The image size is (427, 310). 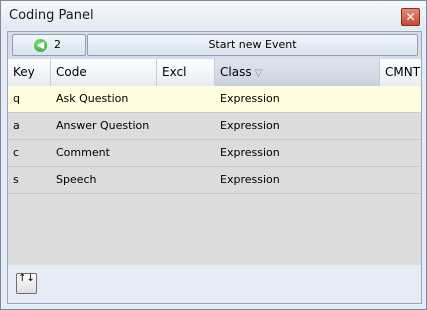 What do you see at coordinates (297, 72) in the screenshot?
I see `column-header-class: Class ▽` at bounding box center [297, 72].